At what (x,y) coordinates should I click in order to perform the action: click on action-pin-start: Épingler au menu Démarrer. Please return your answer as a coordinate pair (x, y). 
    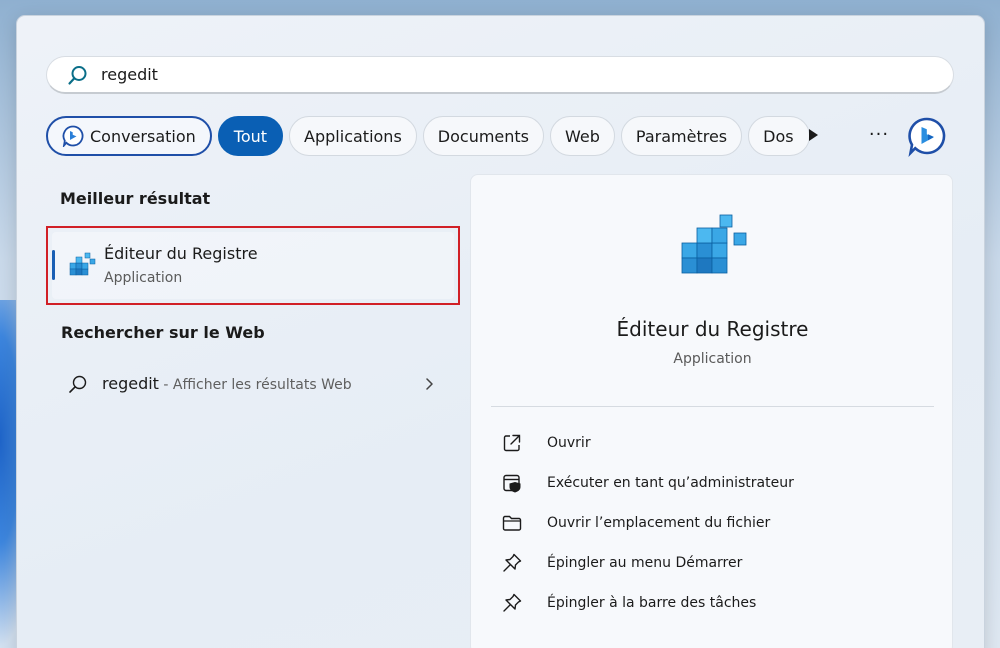
    Looking at the image, I should click on (708, 563).